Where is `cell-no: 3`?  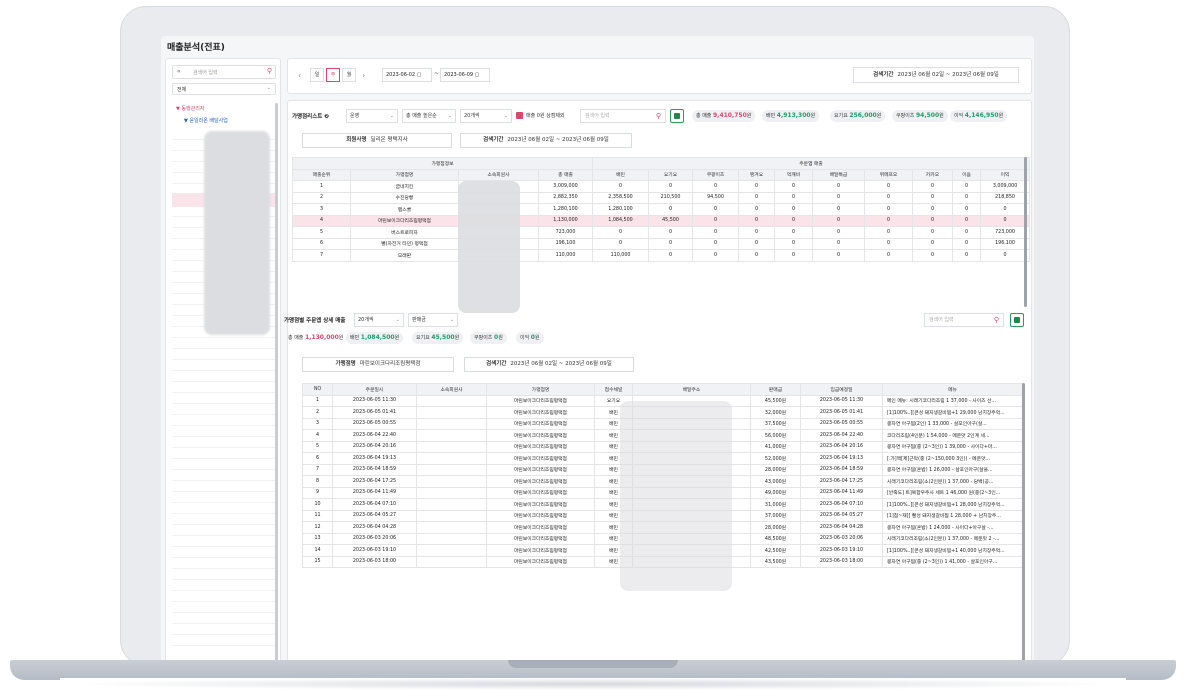
cell-no: 3 is located at coordinates (317, 423).